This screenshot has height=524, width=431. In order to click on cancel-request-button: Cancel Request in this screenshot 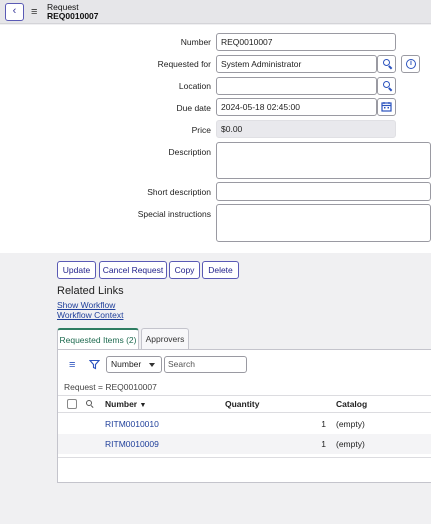, I will do `click(133, 270)`.